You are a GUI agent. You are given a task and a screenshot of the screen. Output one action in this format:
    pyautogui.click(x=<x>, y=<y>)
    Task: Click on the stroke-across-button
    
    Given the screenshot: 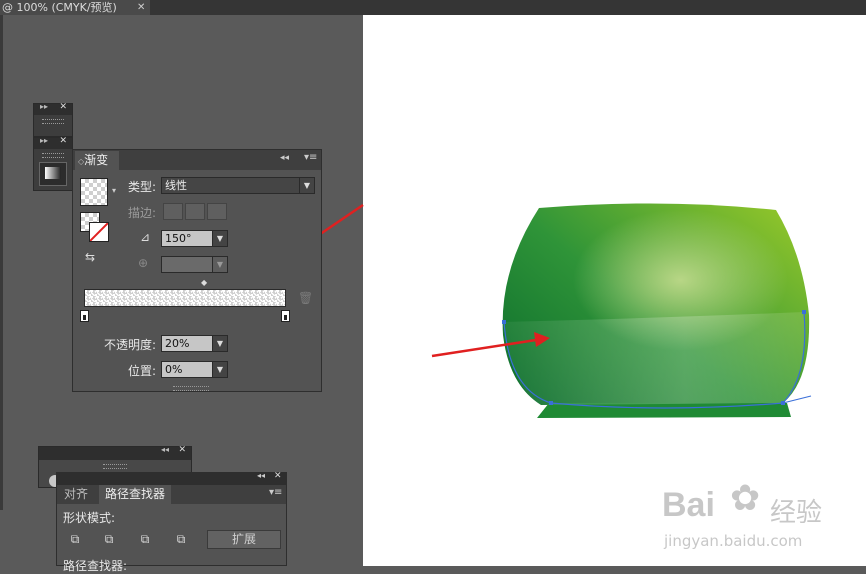 What is the action you would take?
    pyautogui.click(x=217, y=211)
    